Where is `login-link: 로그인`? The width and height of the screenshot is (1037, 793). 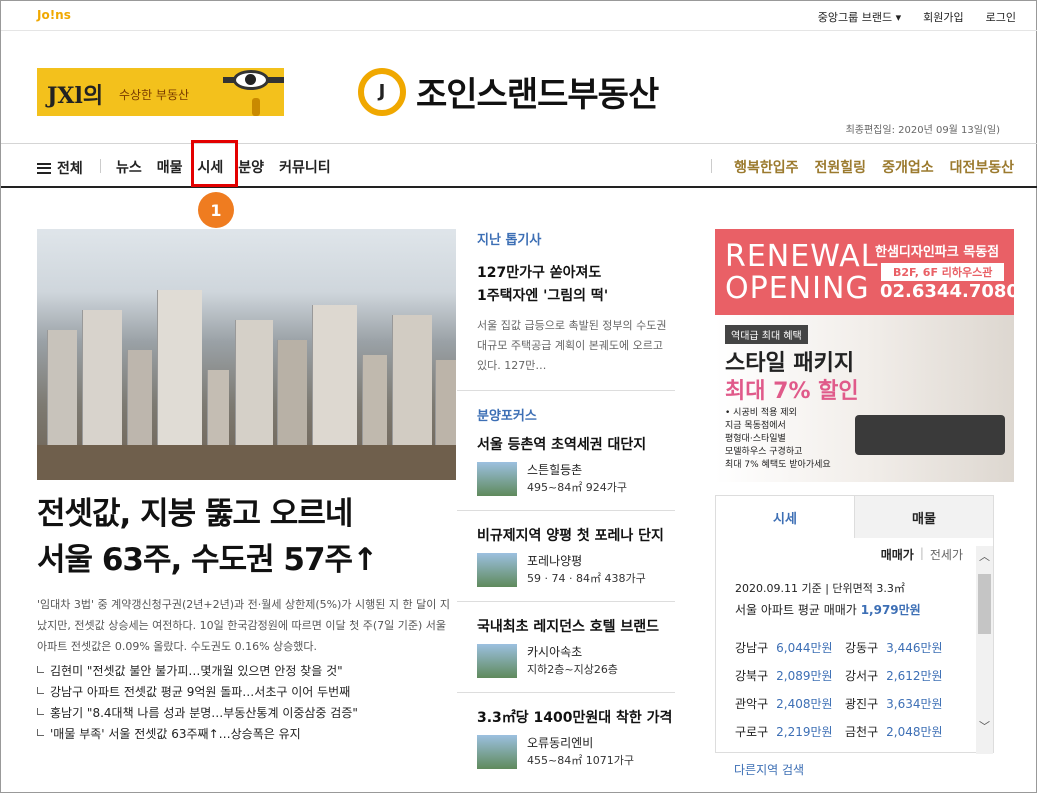 login-link: 로그인 is located at coordinates (1001, 17).